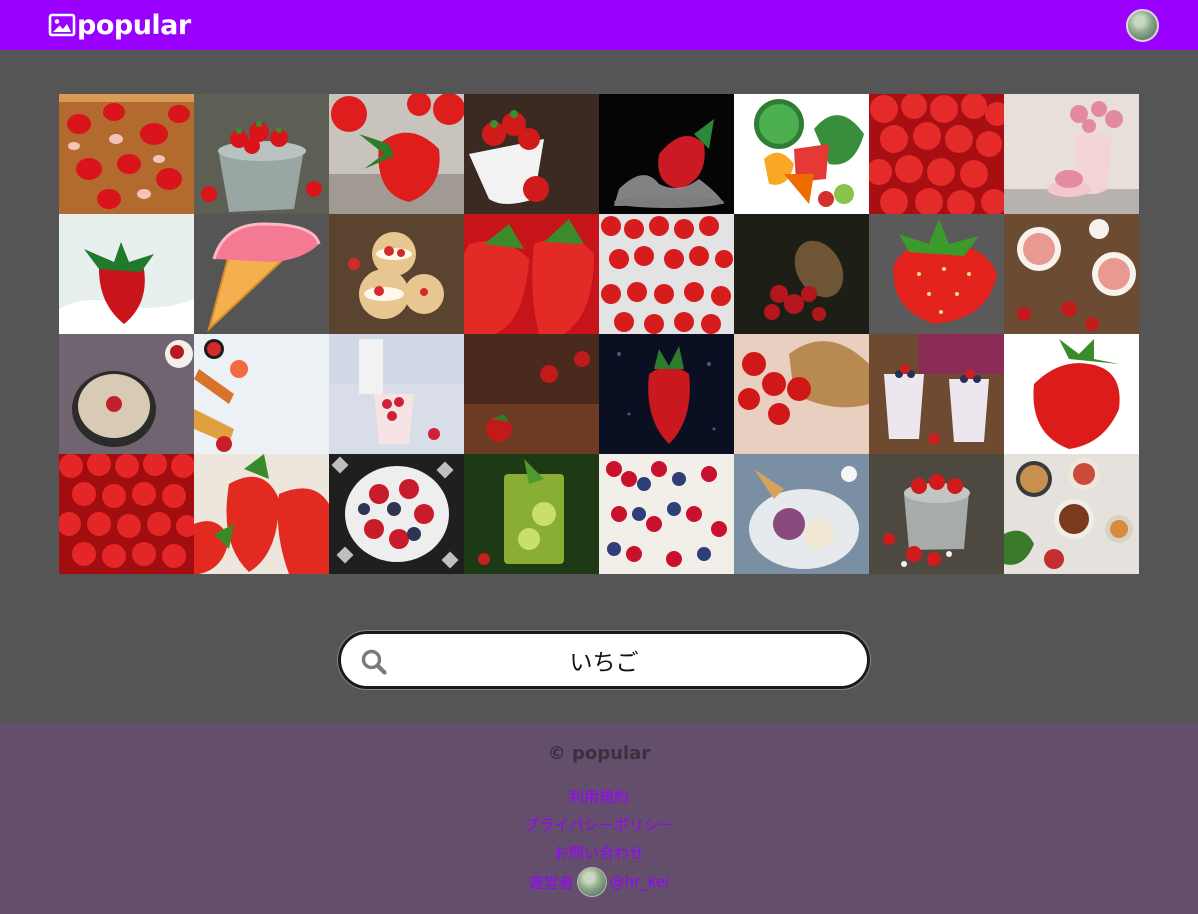 The image size is (1198, 914). What do you see at coordinates (531, 394) in the screenshot?
I see `photo-strawberries-wood-table` at bounding box center [531, 394].